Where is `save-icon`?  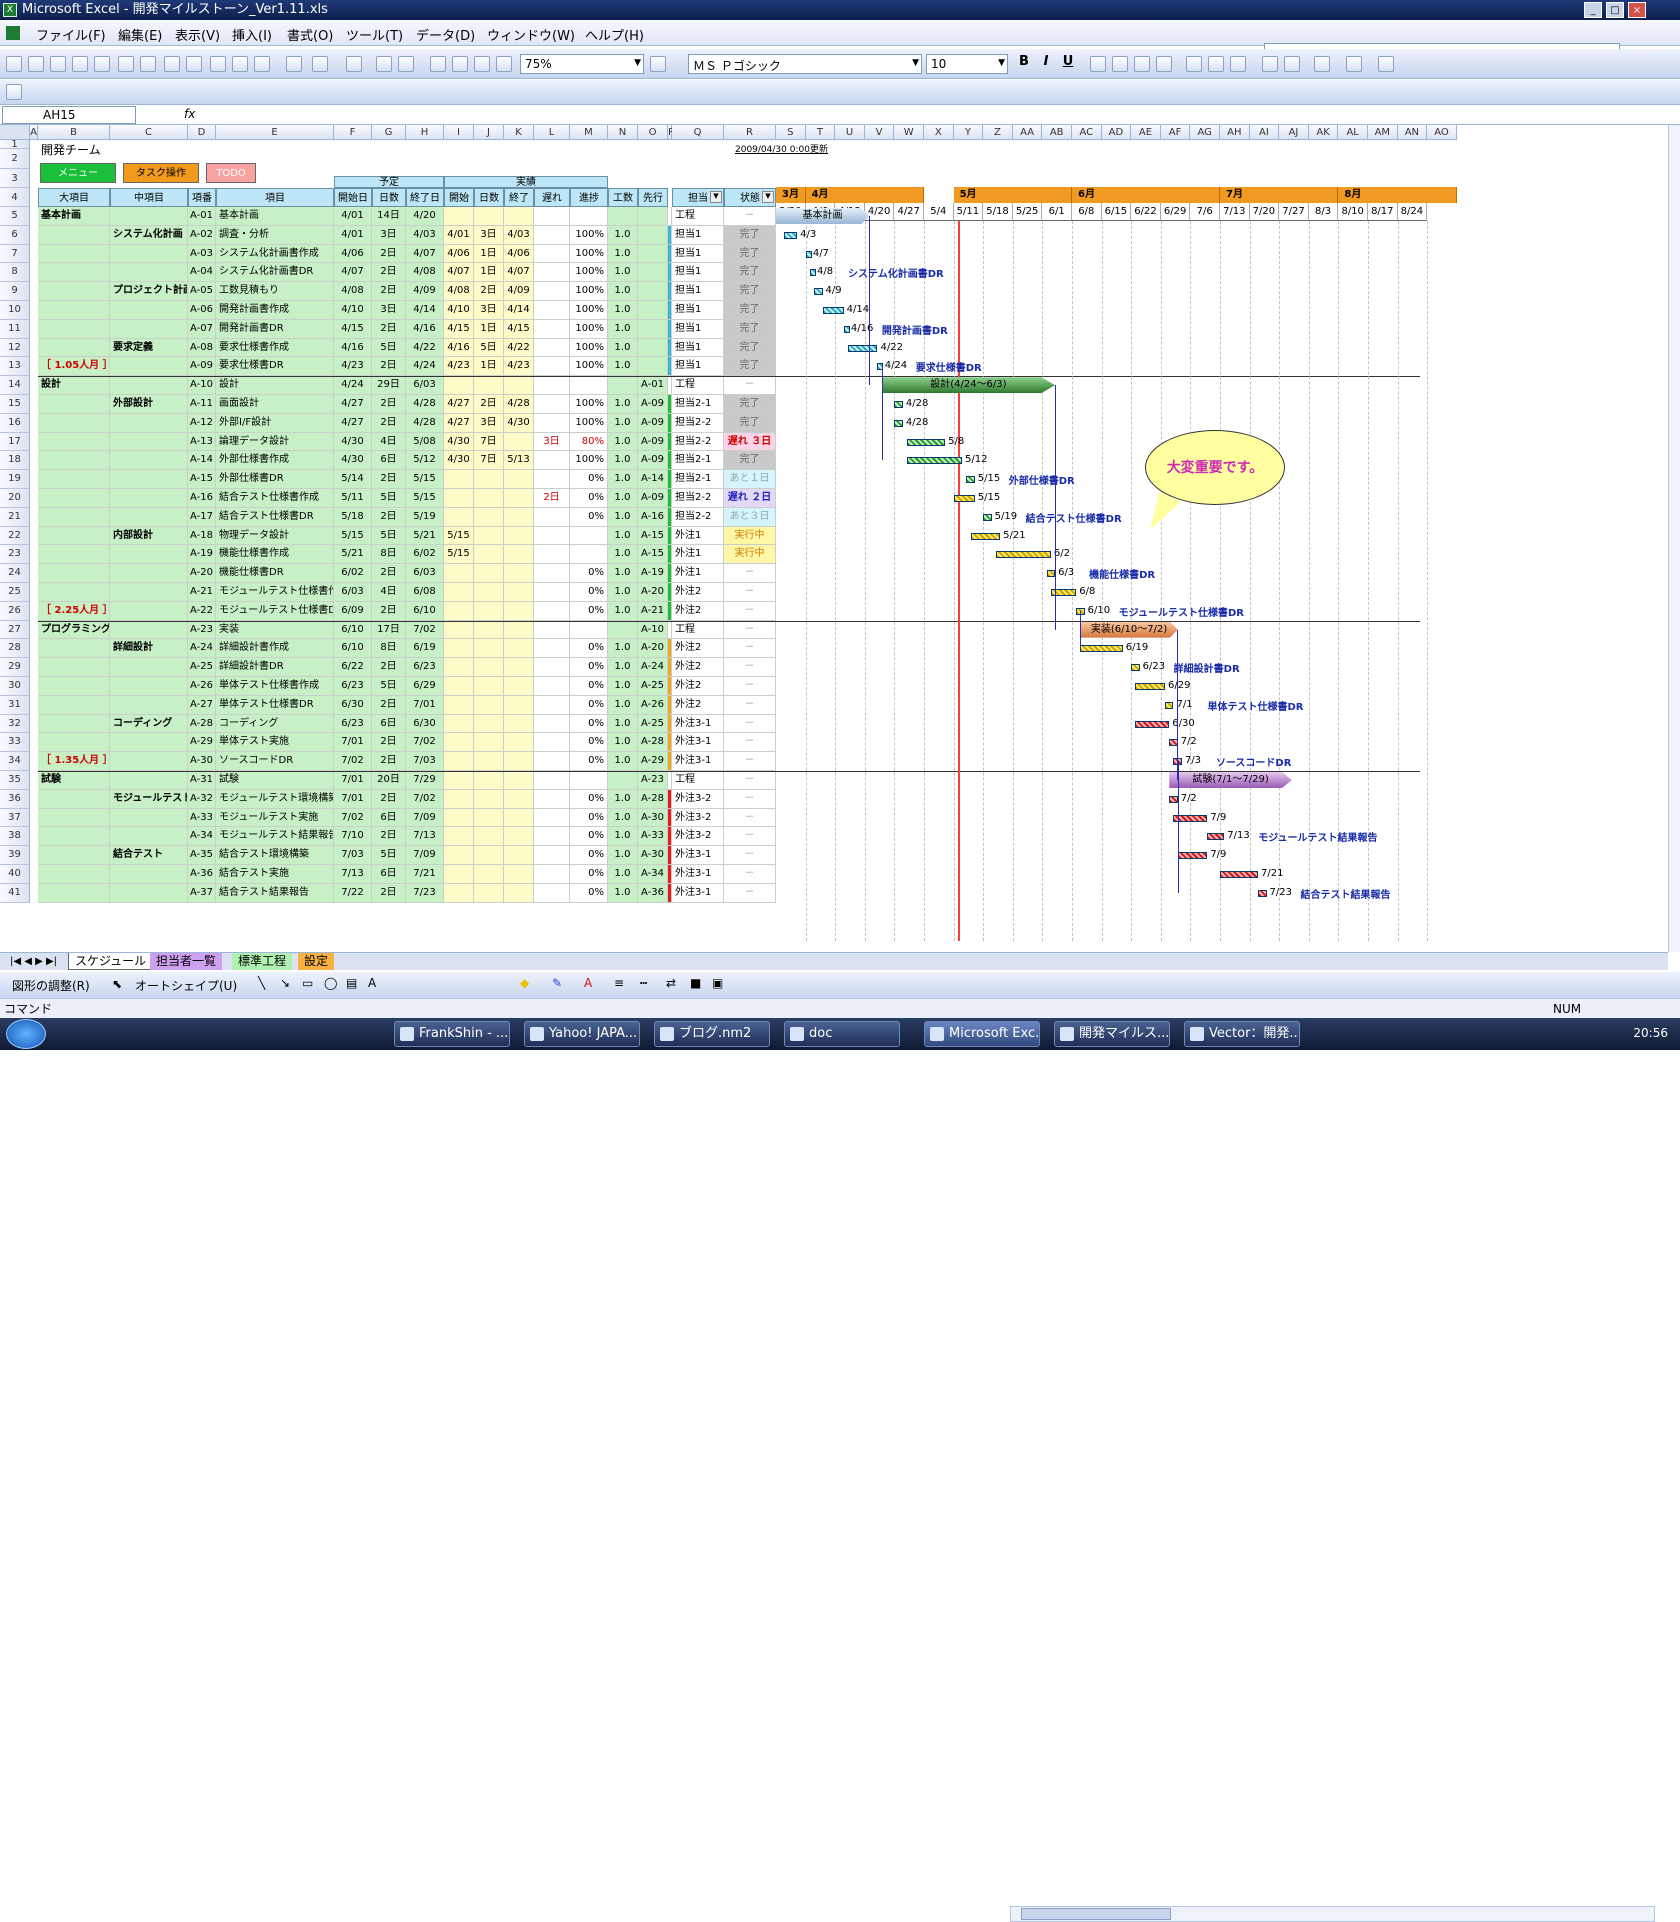 save-icon is located at coordinates (58, 64).